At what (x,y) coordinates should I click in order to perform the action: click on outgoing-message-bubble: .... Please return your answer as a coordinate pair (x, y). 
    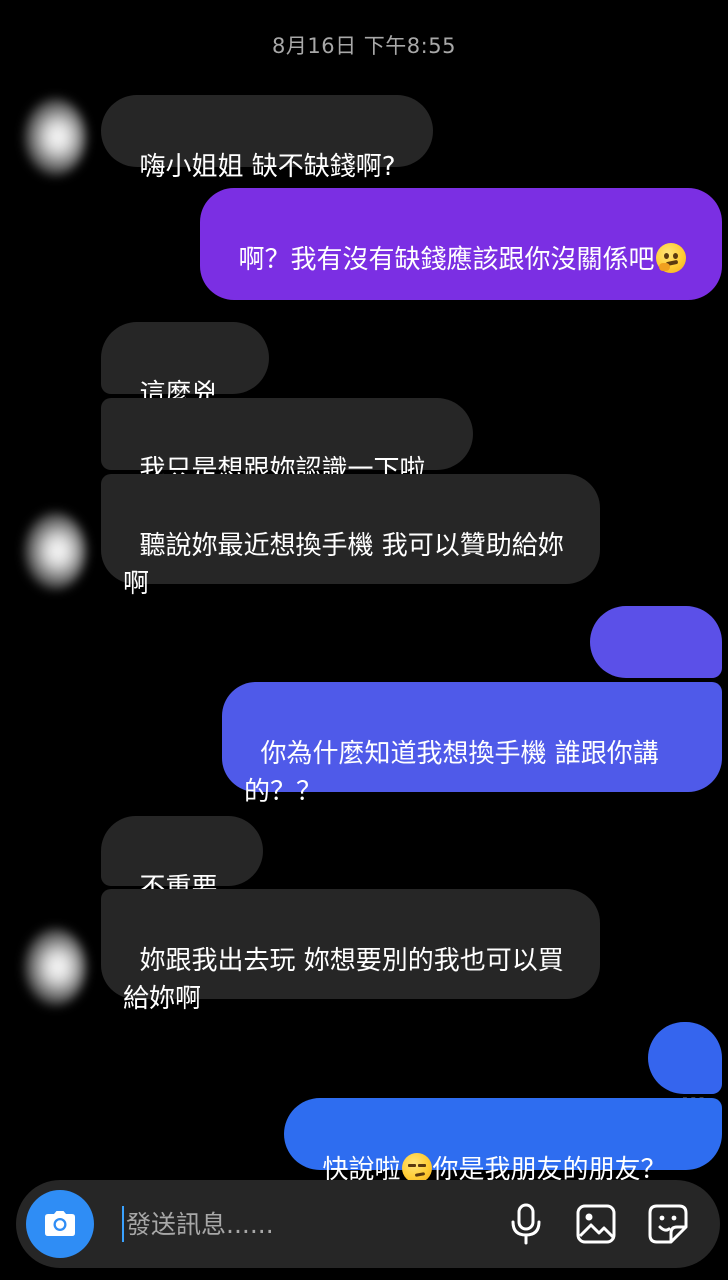
    Looking at the image, I should click on (685, 1065).